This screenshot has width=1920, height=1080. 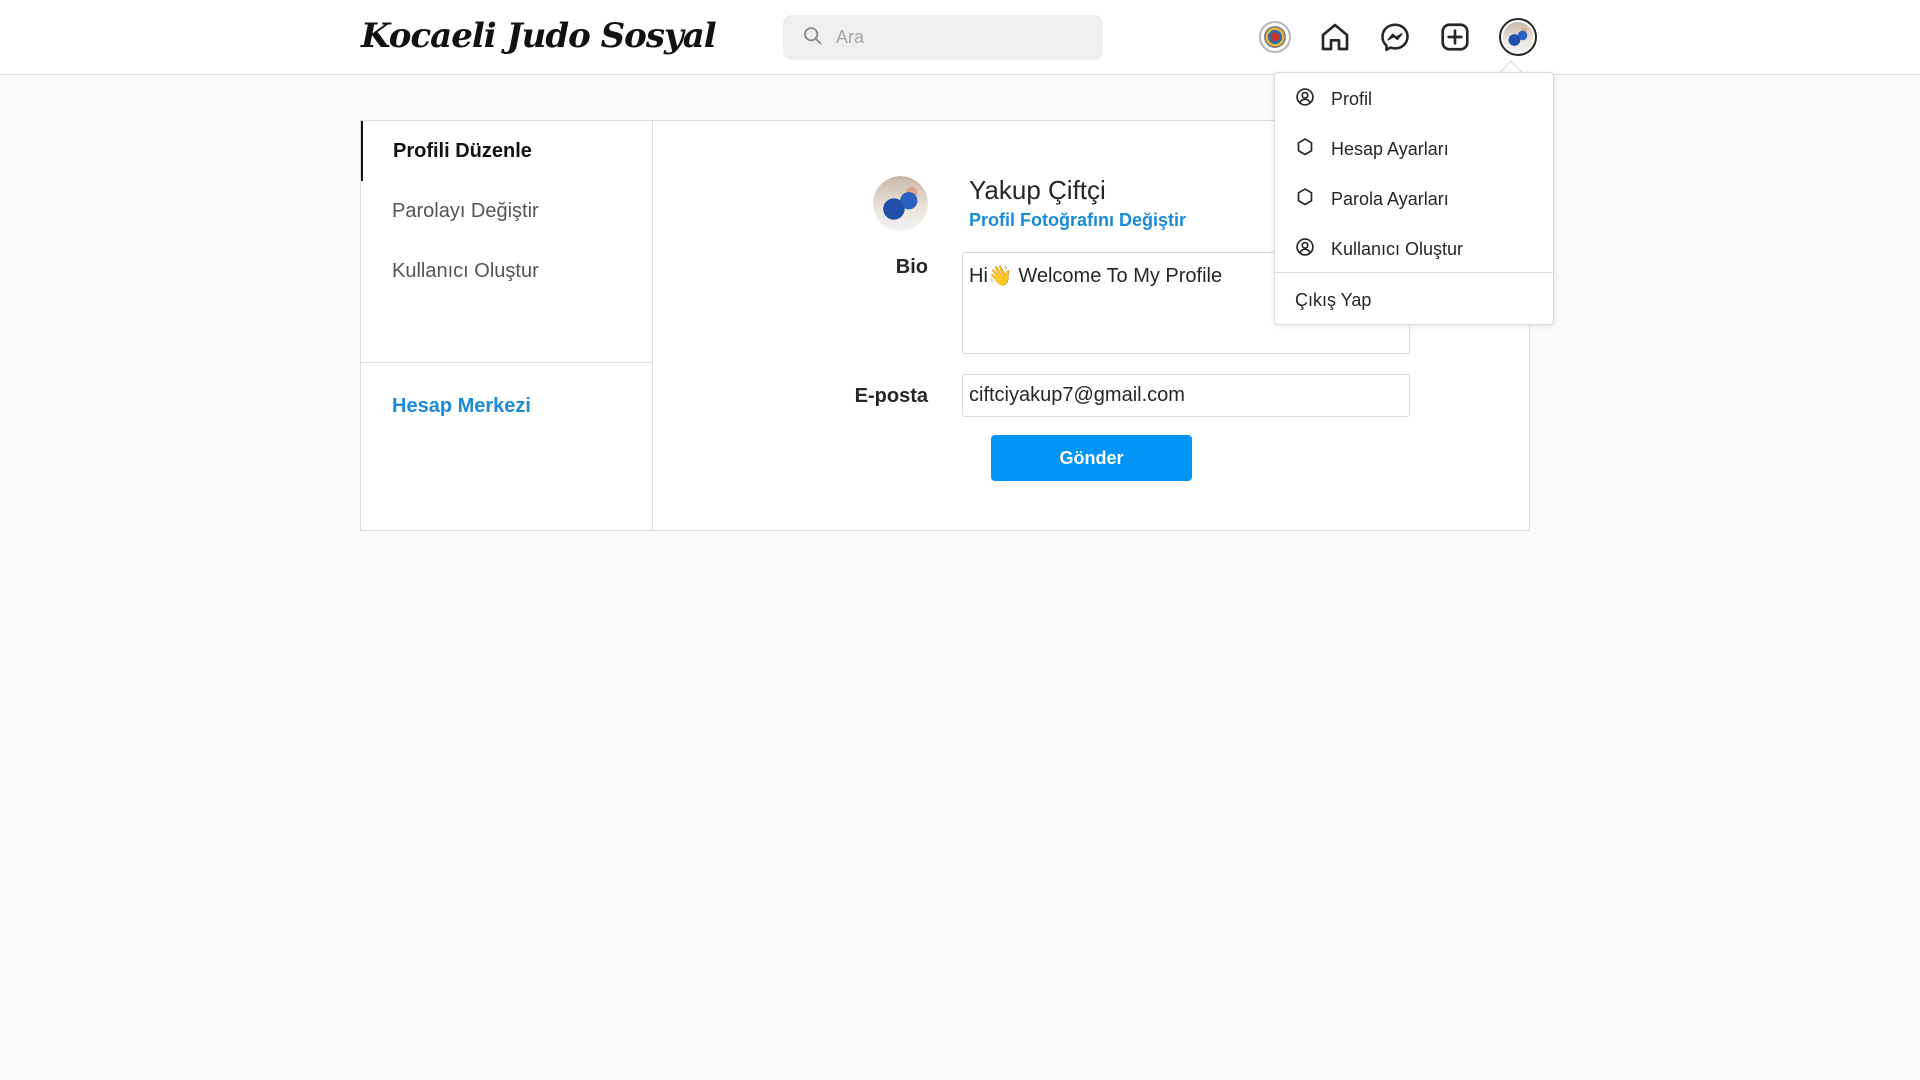 I want to click on search-input, so click(x=961, y=37).